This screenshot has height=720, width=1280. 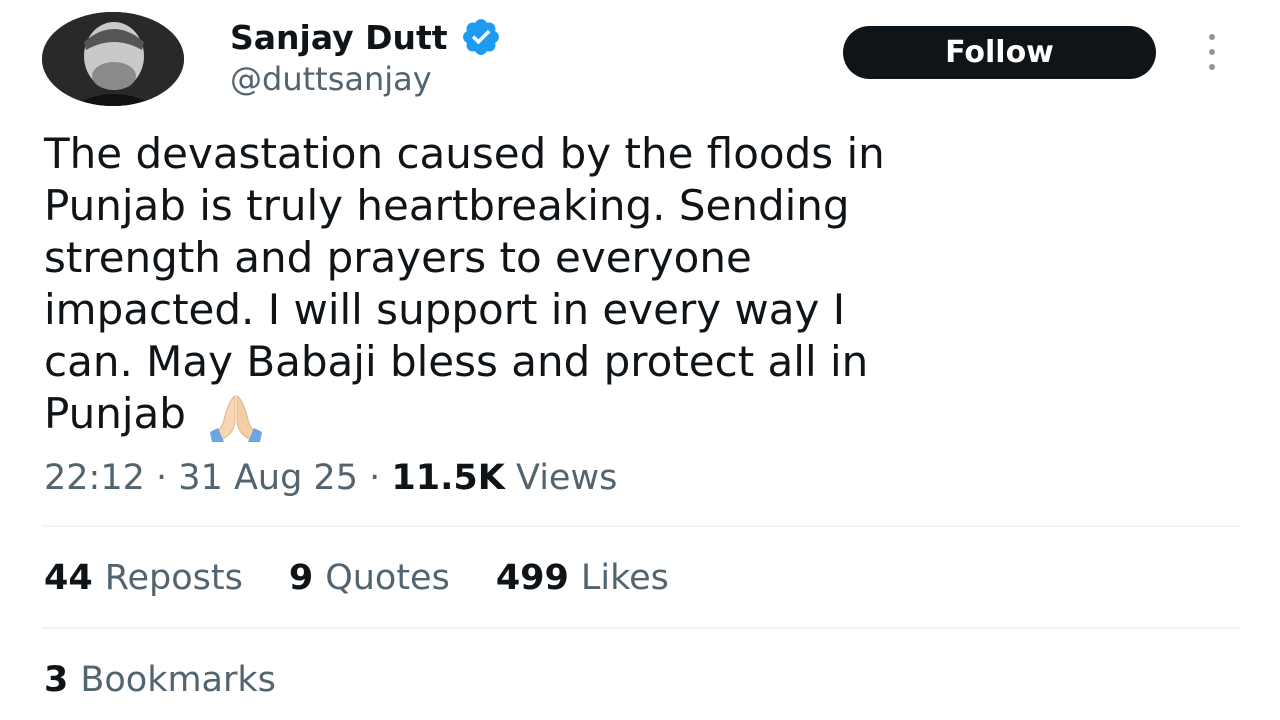 What do you see at coordinates (387, 578) in the screenshot?
I see `quotes-label: Quotes` at bounding box center [387, 578].